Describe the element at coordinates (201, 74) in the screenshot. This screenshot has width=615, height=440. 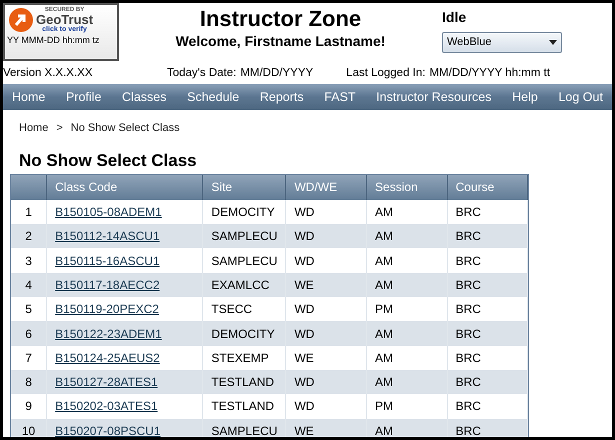
I see `date-label: Today's Date:` at that location.